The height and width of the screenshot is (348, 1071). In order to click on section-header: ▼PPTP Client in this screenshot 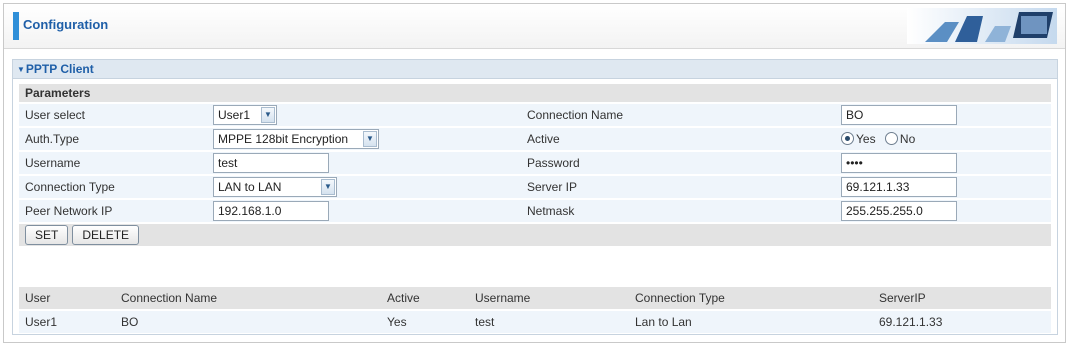, I will do `click(535, 69)`.